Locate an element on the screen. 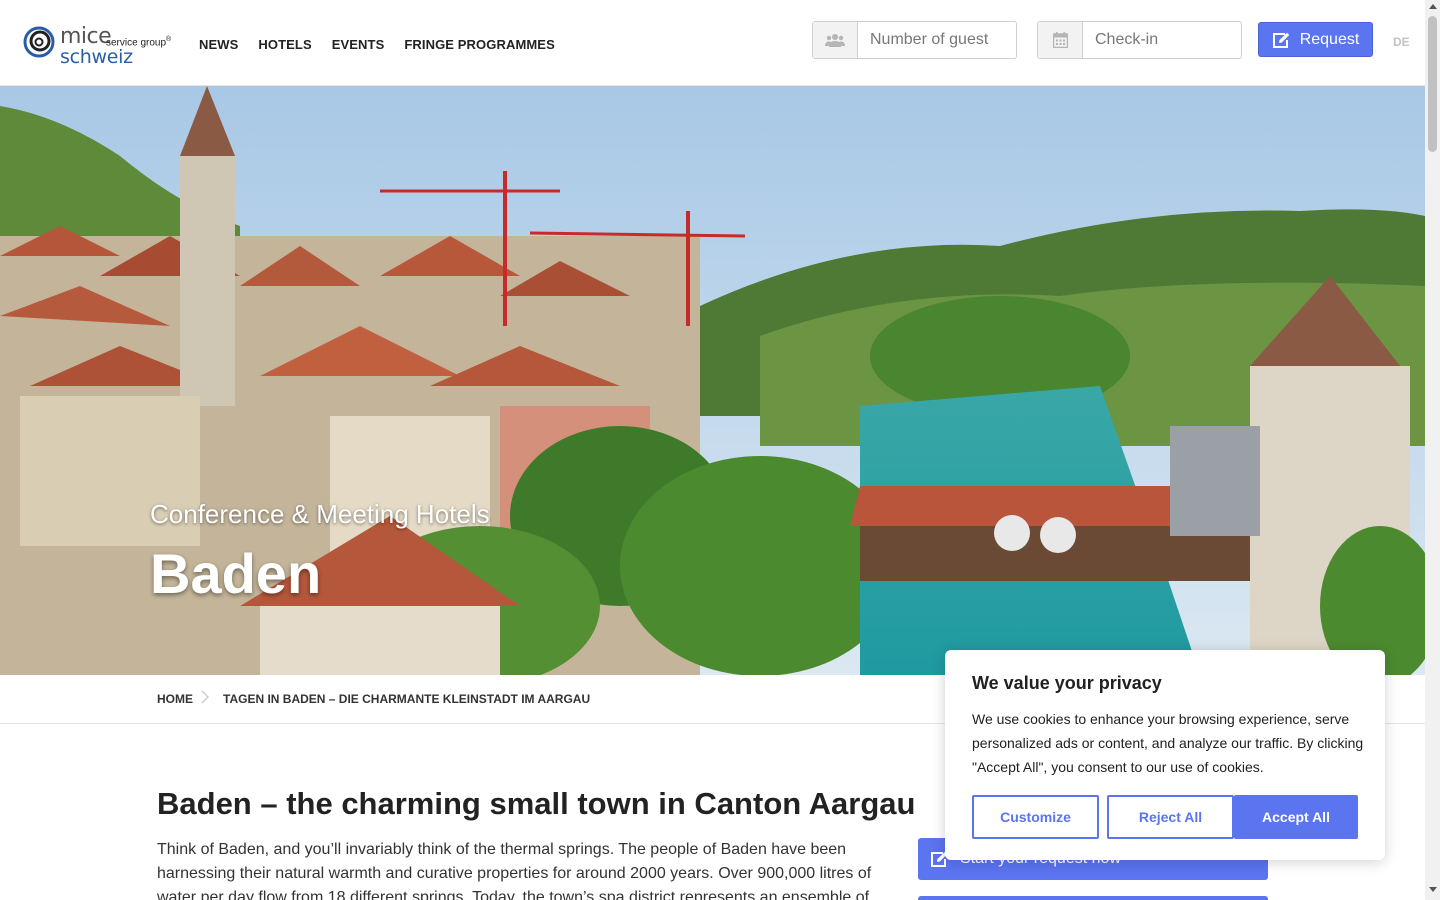 The height and width of the screenshot is (900, 1440). main-nav: NEWS HOTELS EVENTS FRINGE PROGRAMMES is located at coordinates (387, 44).